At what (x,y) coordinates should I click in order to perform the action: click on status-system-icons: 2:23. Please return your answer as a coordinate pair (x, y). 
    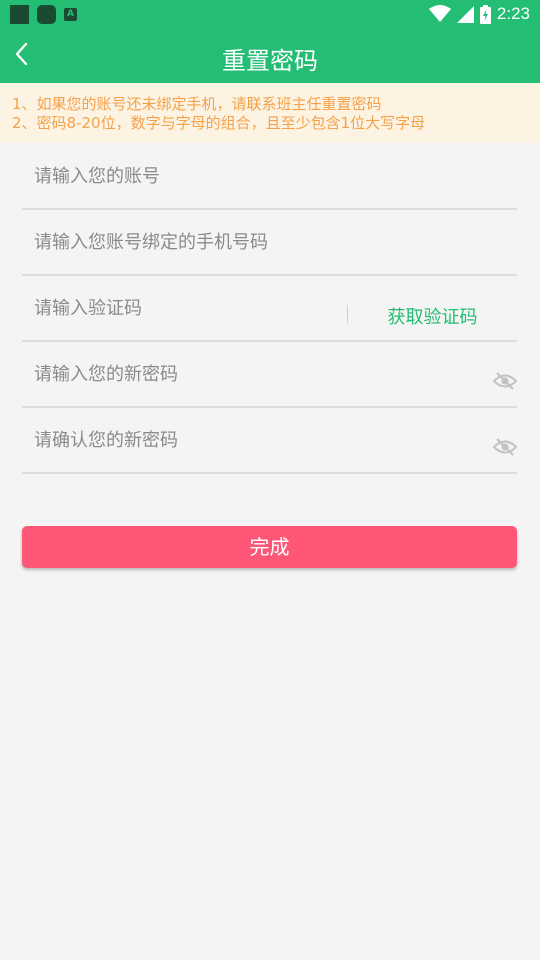
    Looking at the image, I should click on (479, 14).